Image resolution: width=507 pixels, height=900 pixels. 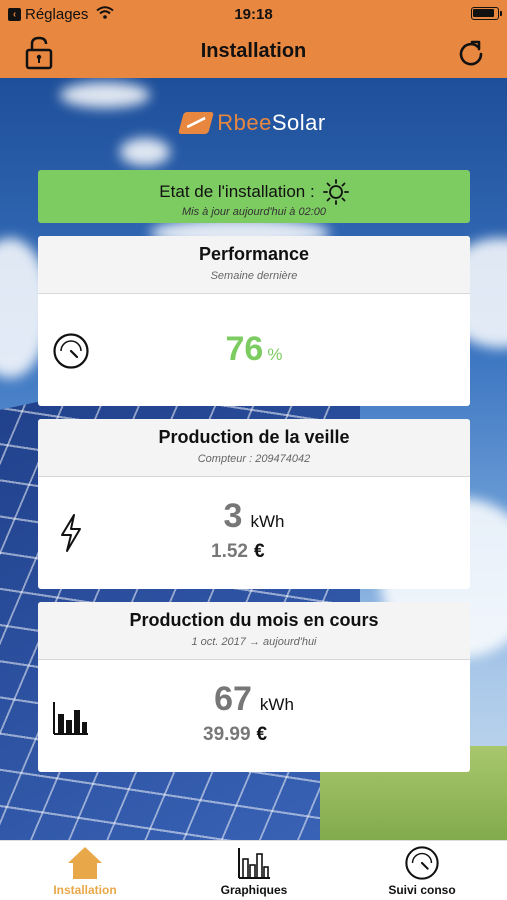 What do you see at coordinates (422, 863) in the screenshot?
I see `gauge-icon` at bounding box center [422, 863].